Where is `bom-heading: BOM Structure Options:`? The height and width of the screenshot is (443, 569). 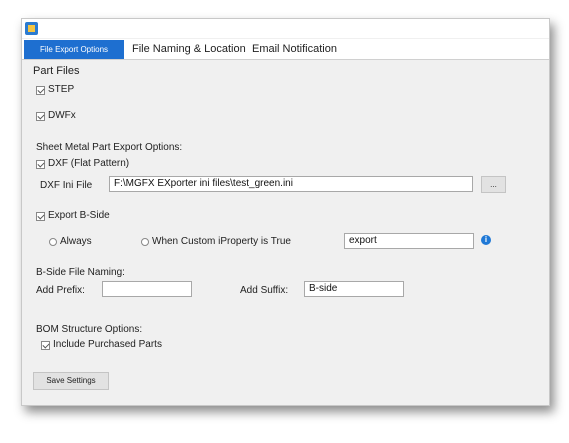
bom-heading: BOM Structure Options: is located at coordinates (89, 329).